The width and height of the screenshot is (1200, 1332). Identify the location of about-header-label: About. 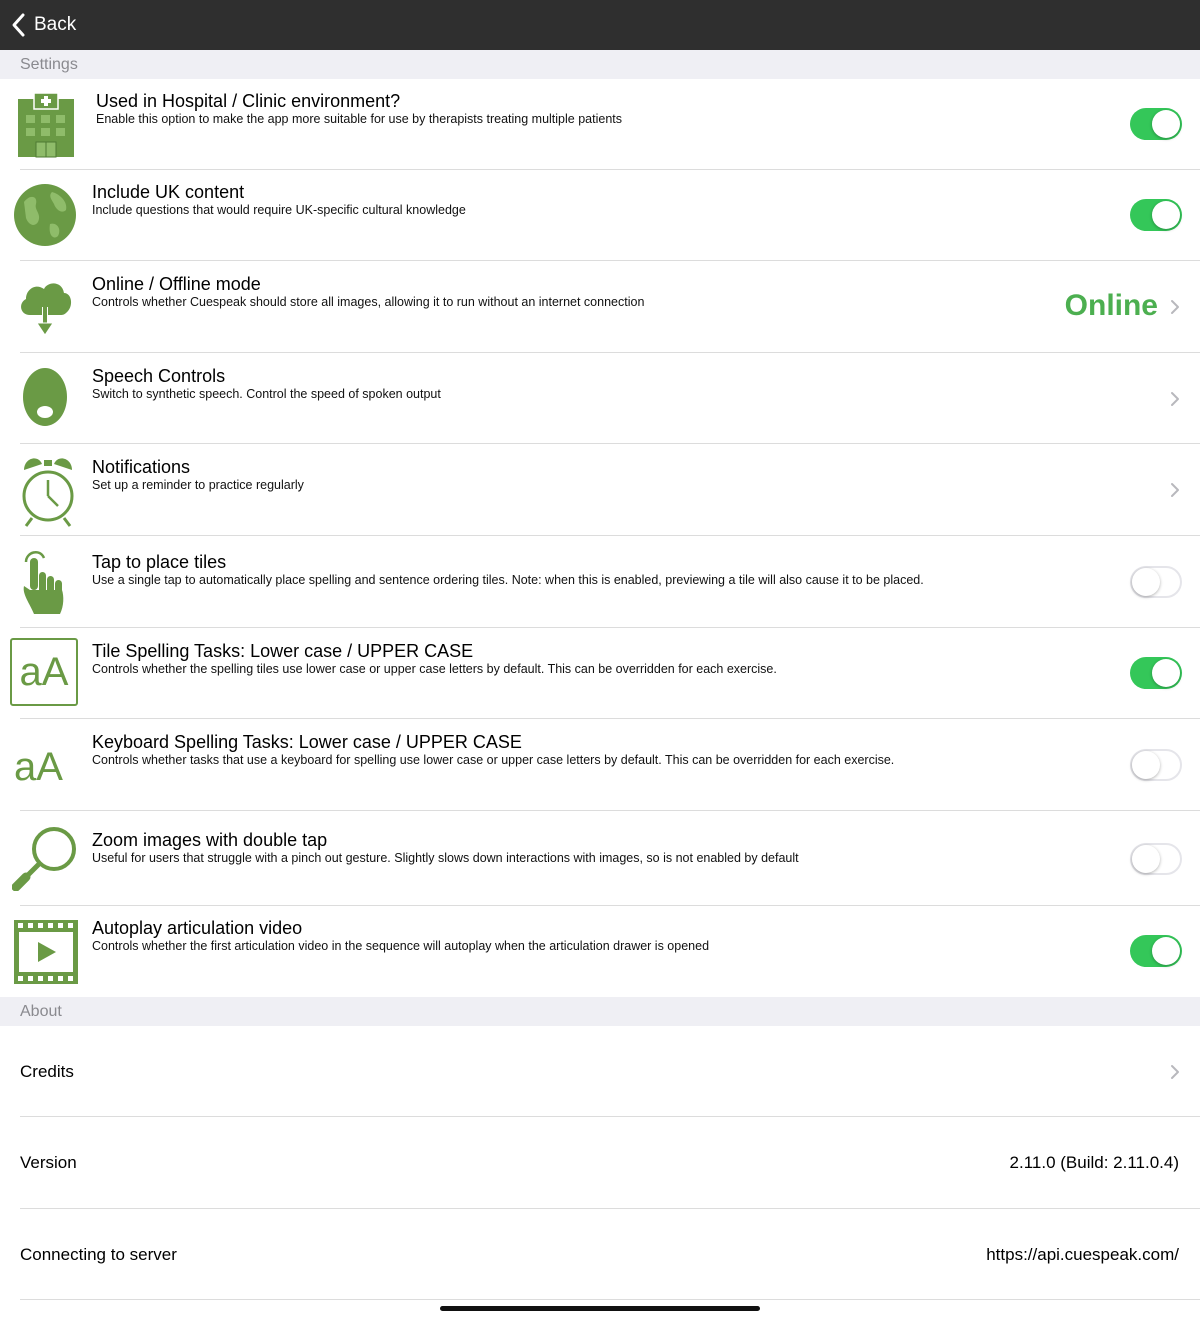
(41, 1011).